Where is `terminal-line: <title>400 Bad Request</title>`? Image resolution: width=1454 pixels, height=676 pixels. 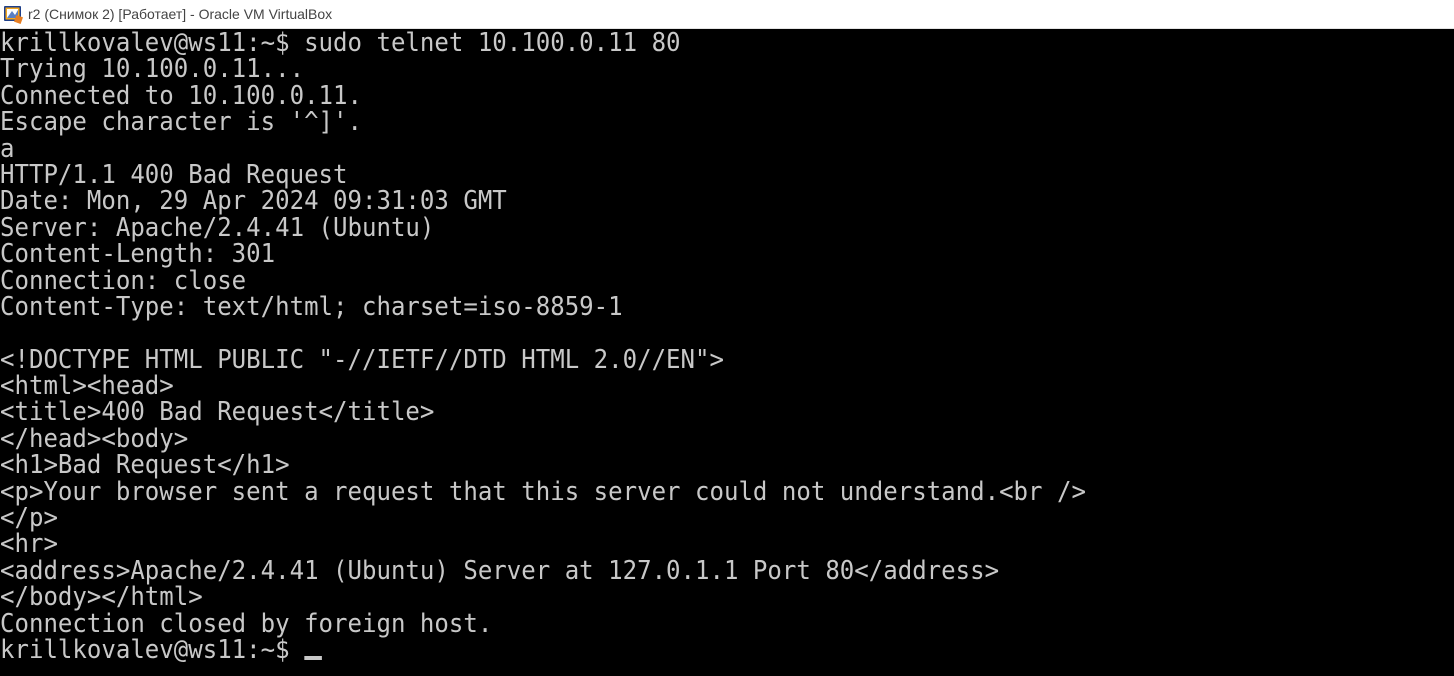 terminal-line: <title>400 Bad Request</title> is located at coordinates (217, 412).